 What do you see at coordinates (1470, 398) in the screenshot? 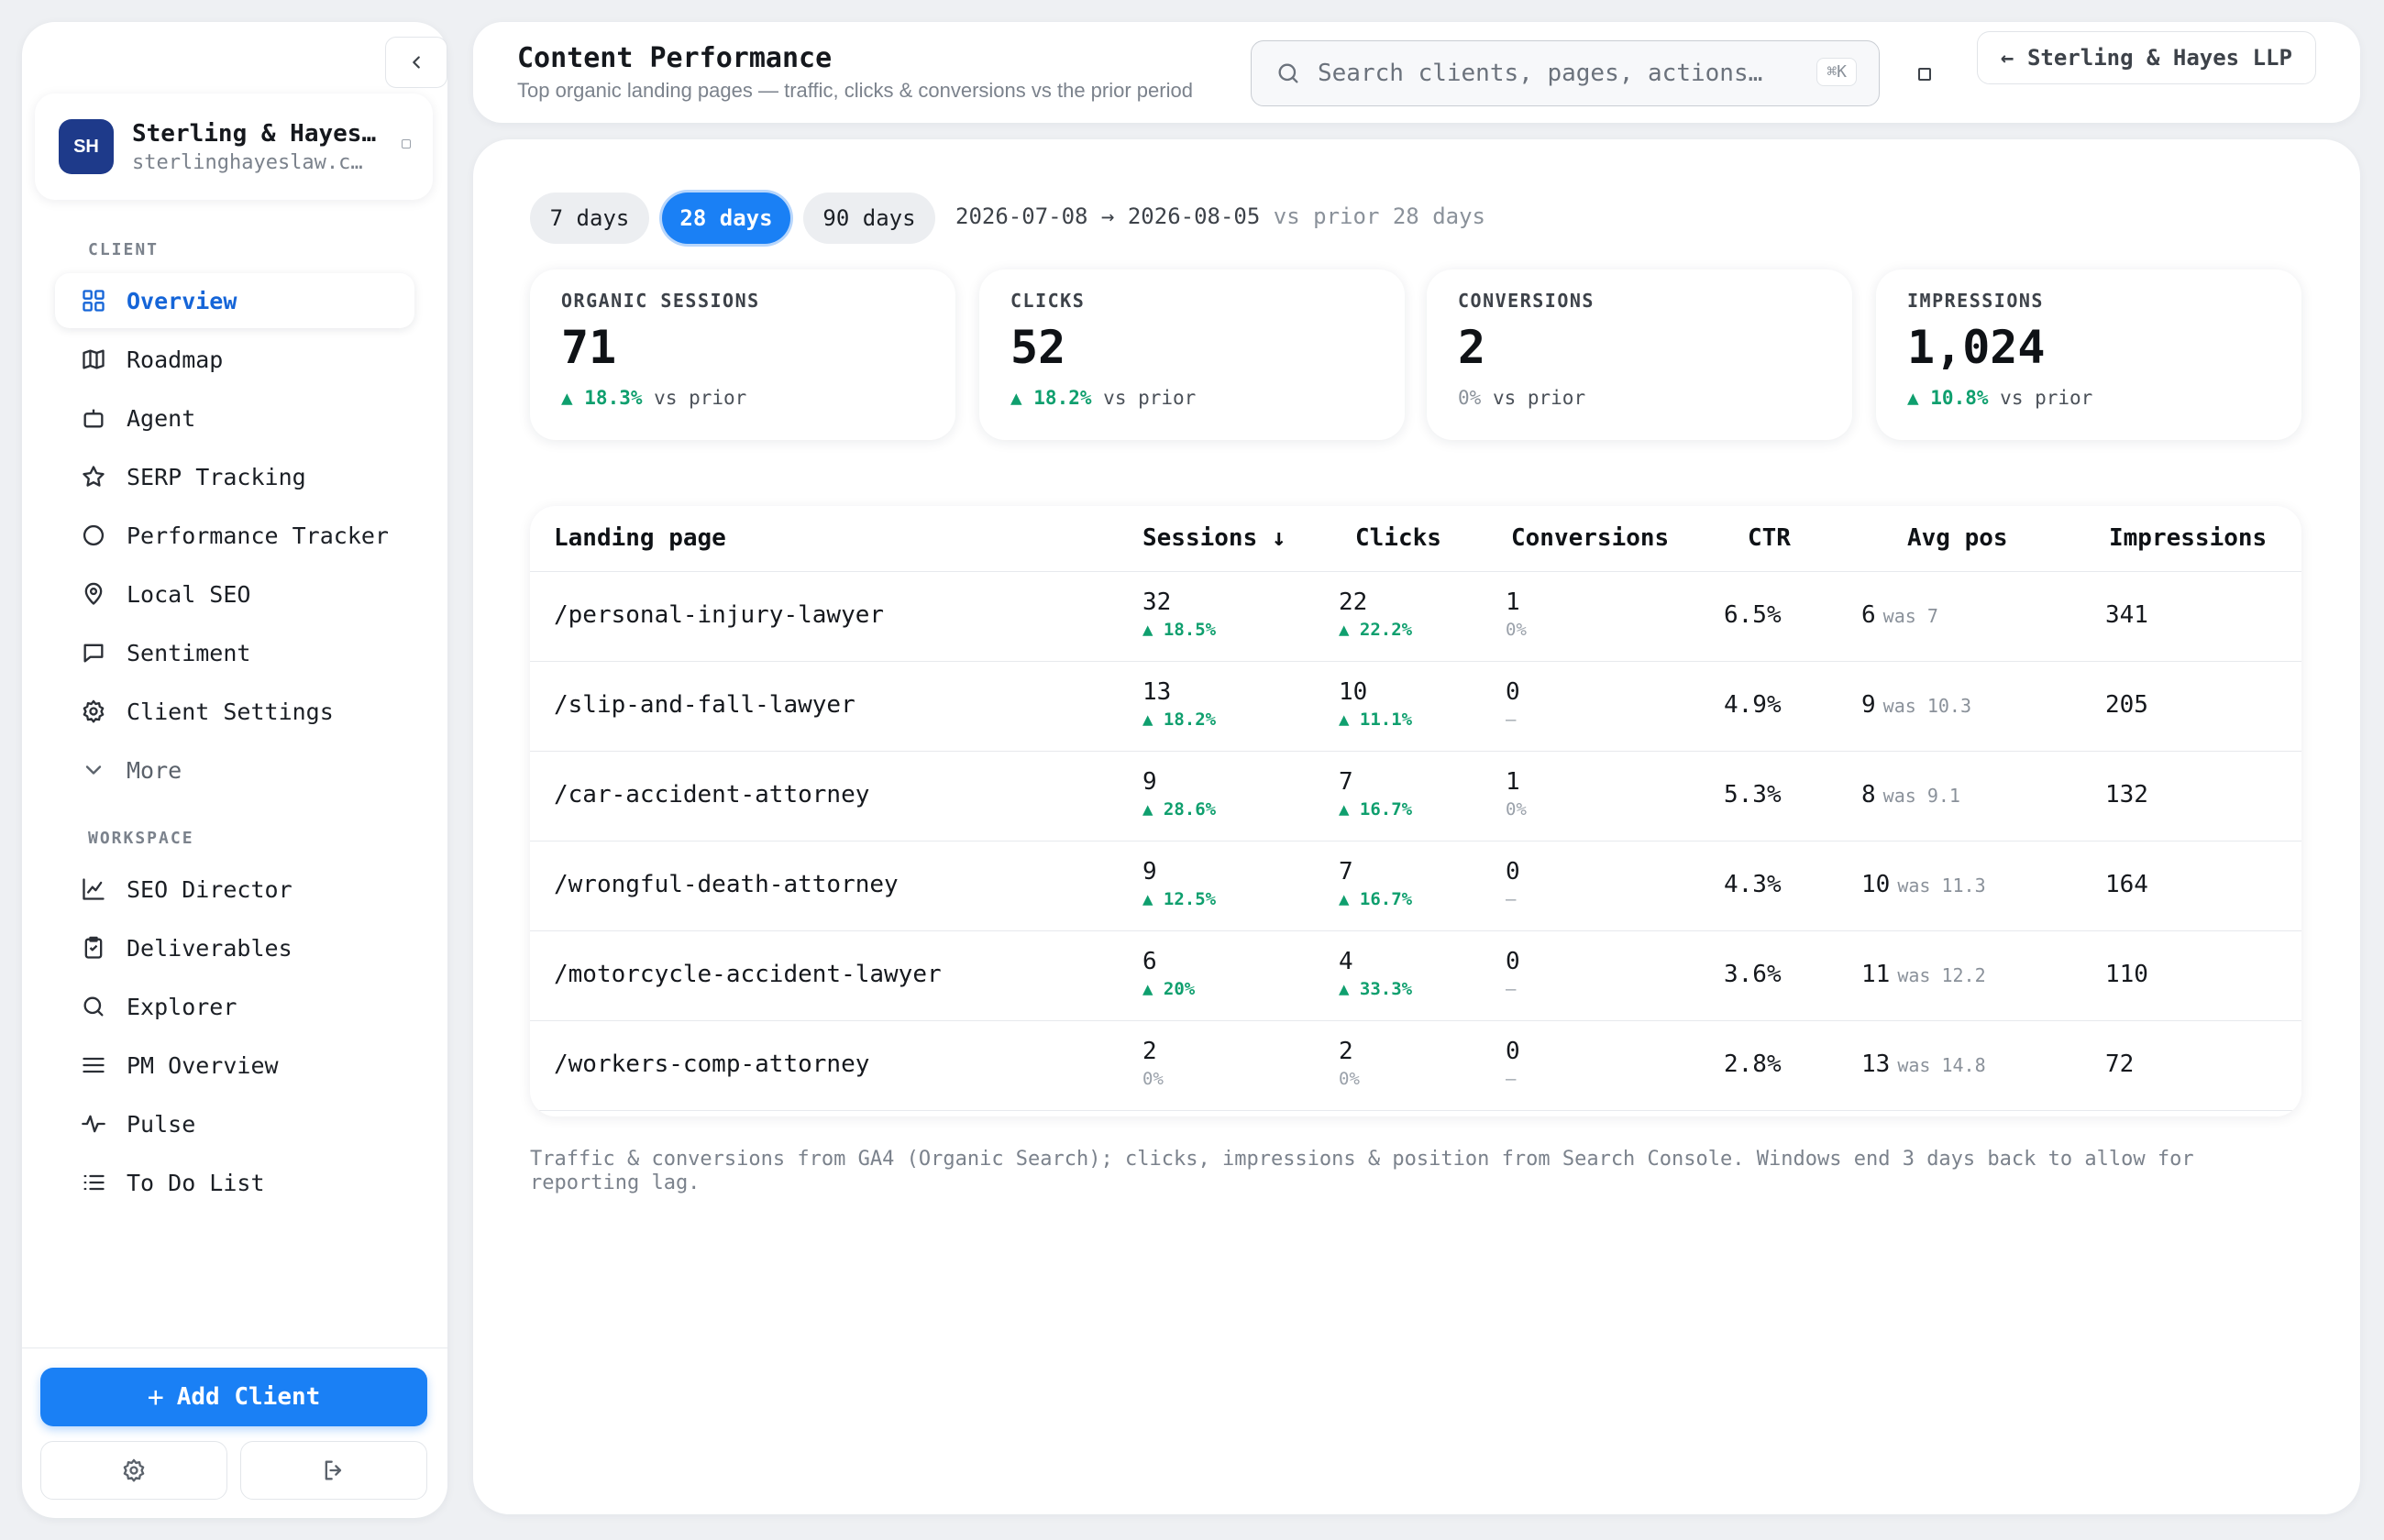
I see `kpi-delta: 0%` at bounding box center [1470, 398].